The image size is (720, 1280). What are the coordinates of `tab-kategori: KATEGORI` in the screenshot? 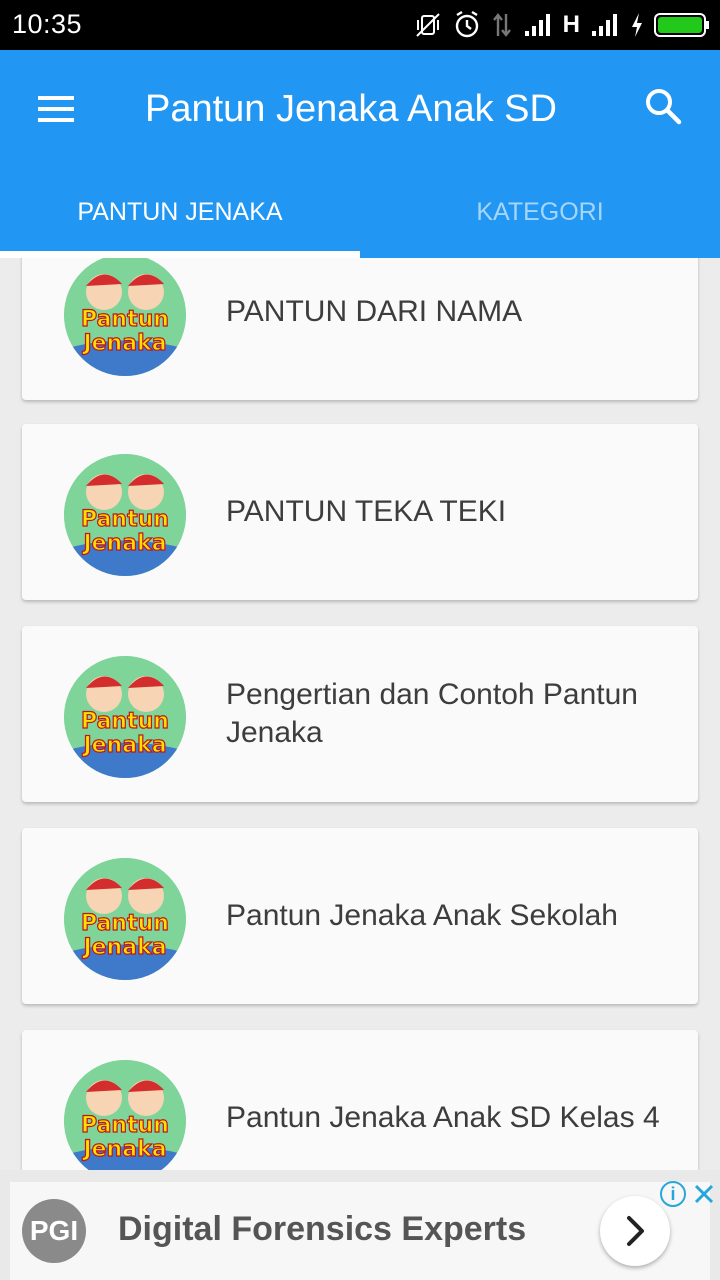 It's located at (540, 224).